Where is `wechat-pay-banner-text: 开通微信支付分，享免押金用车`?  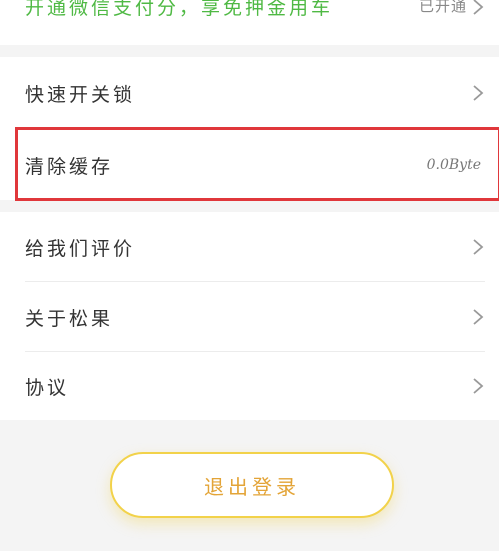
wechat-pay-banner-text: 开通微信支付分，享免押金用车 is located at coordinates (179, 9).